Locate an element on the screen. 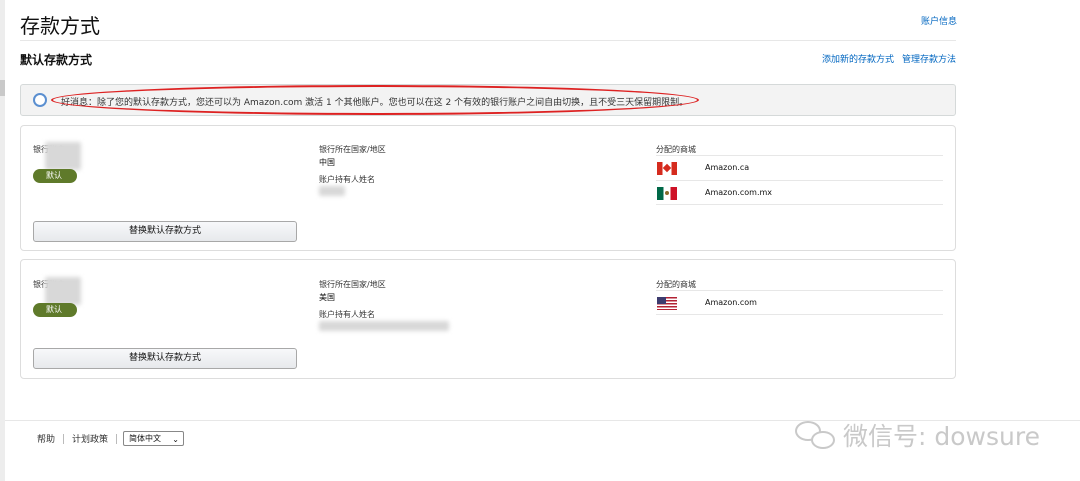 The width and height of the screenshot is (1080, 481). watermark-text: 微信号: dowsure is located at coordinates (941, 436).